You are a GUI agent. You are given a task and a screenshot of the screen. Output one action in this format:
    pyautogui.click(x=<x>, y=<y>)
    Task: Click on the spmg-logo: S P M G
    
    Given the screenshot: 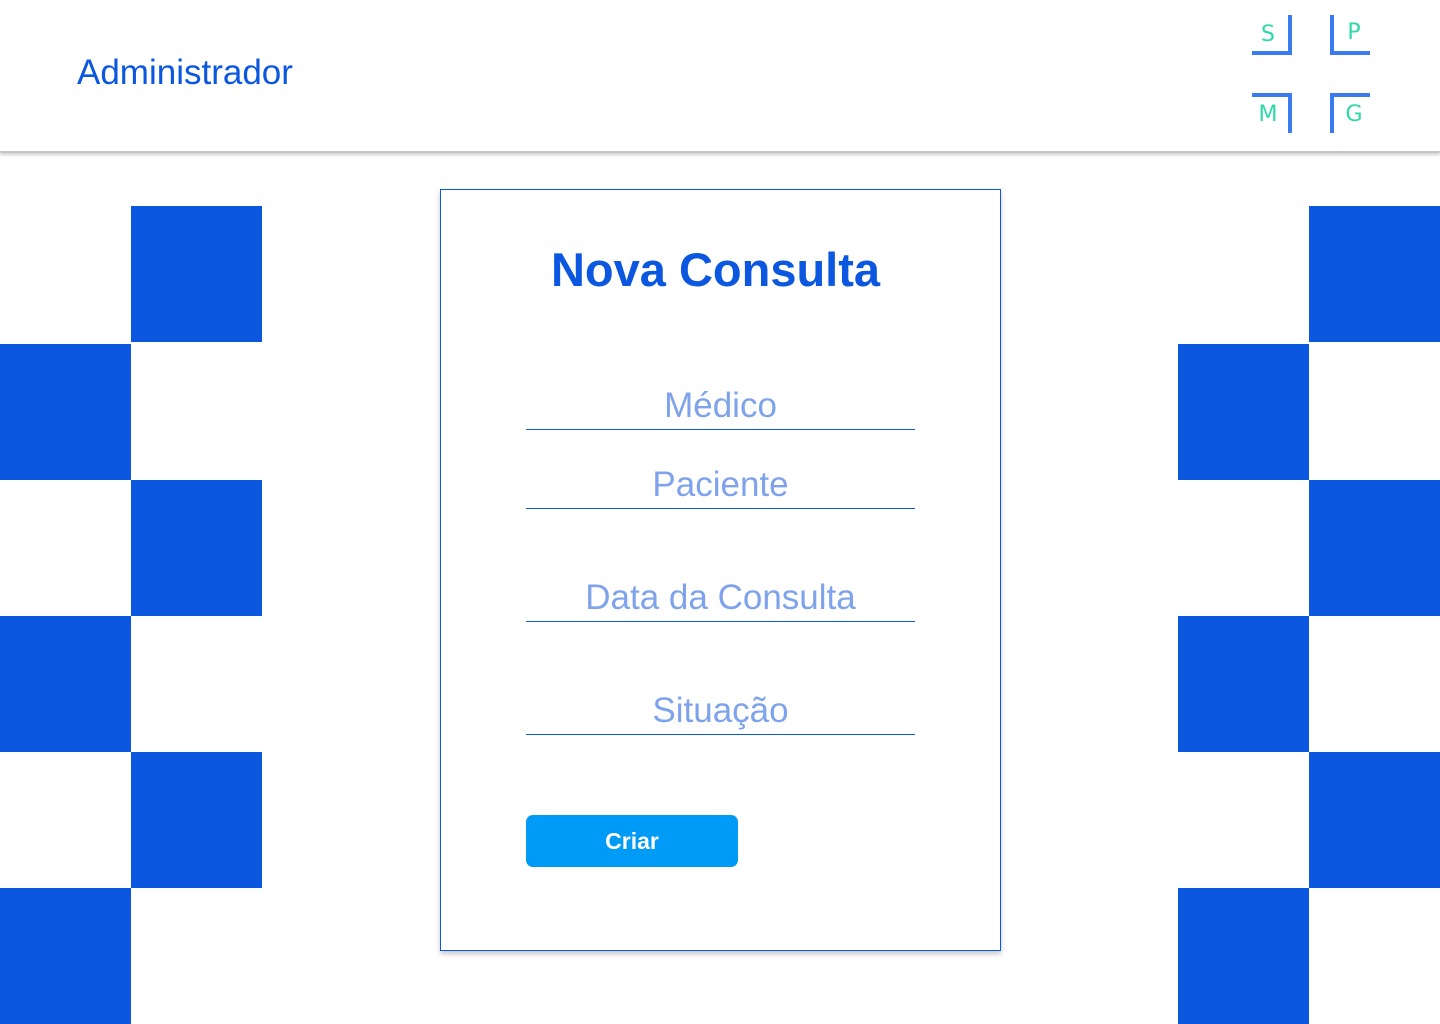 What is the action you would take?
    pyautogui.click(x=1311, y=75)
    